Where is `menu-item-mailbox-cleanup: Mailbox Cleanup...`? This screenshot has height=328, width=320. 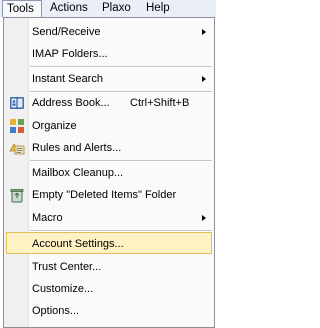 menu-item-mailbox-cleanup: Mailbox Cleanup... is located at coordinates (109, 173).